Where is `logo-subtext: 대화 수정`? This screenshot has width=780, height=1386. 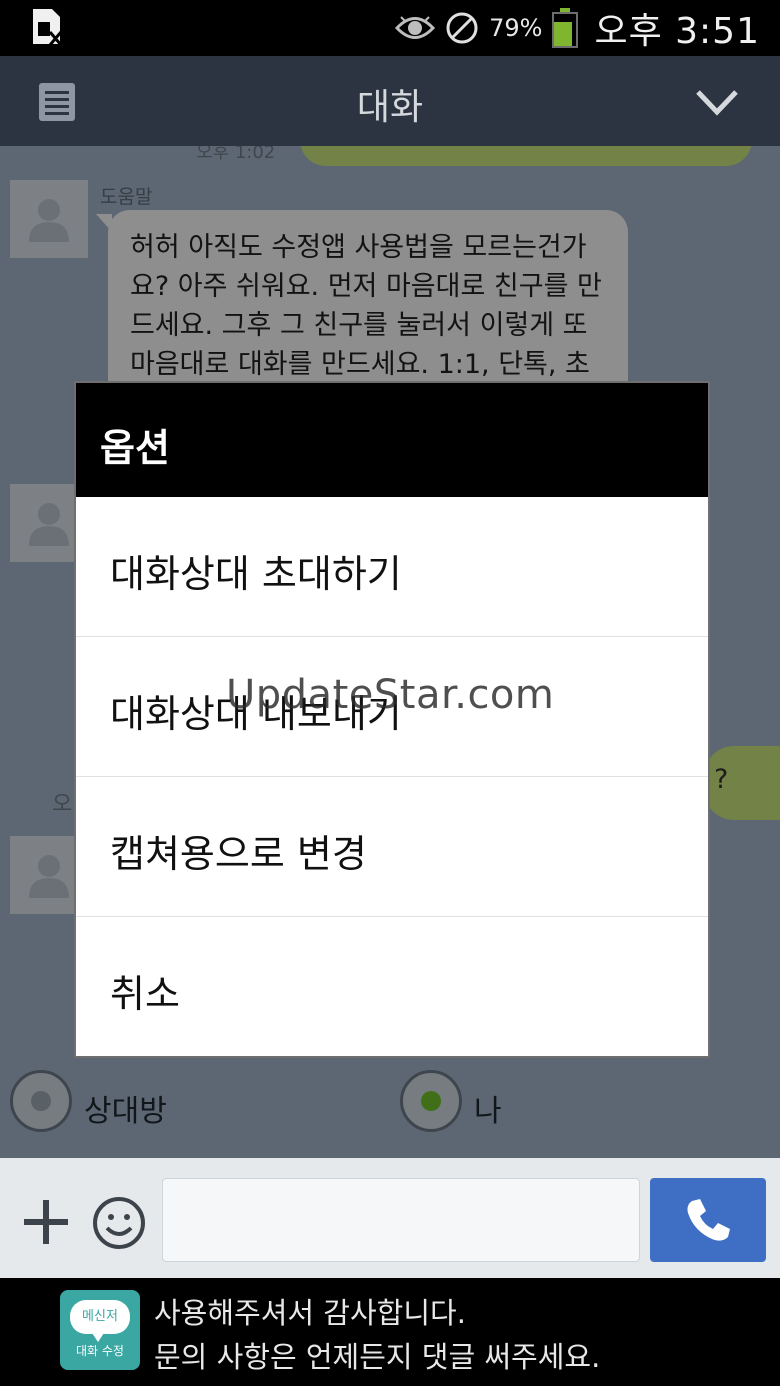 logo-subtext: 대화 수정 is located at coordinates (100, 1351).